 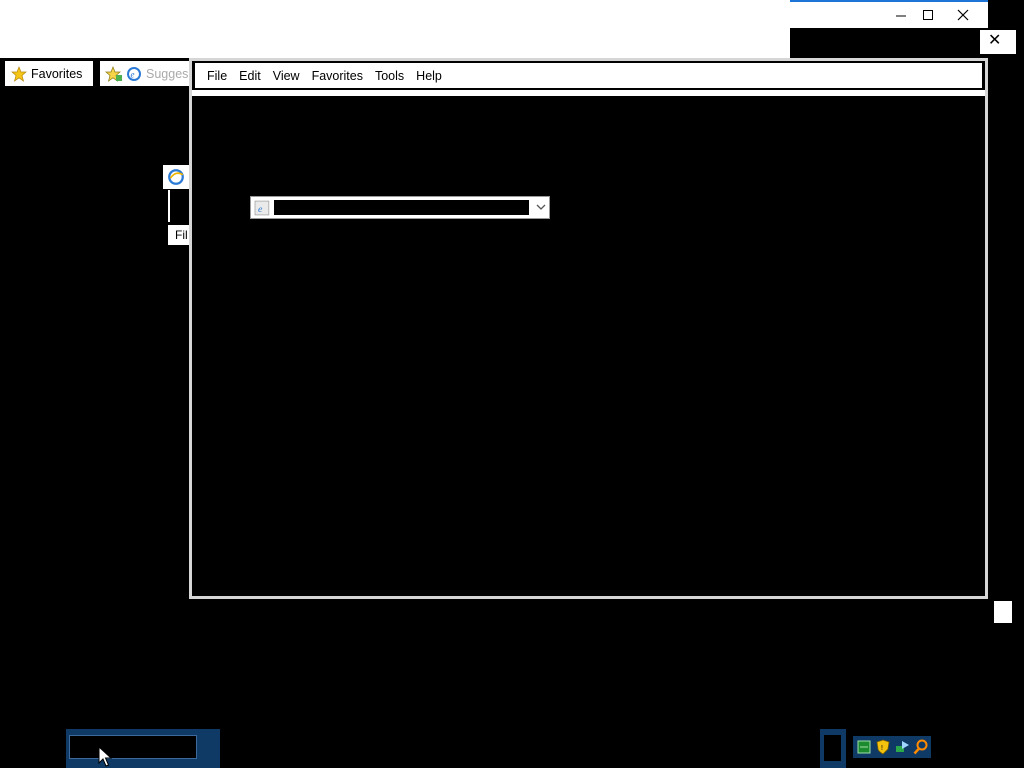 What do you see at coordinates (252, 76) in the screenshot?
I see `menu-edit: Edit` at bounding box center [252, 76].